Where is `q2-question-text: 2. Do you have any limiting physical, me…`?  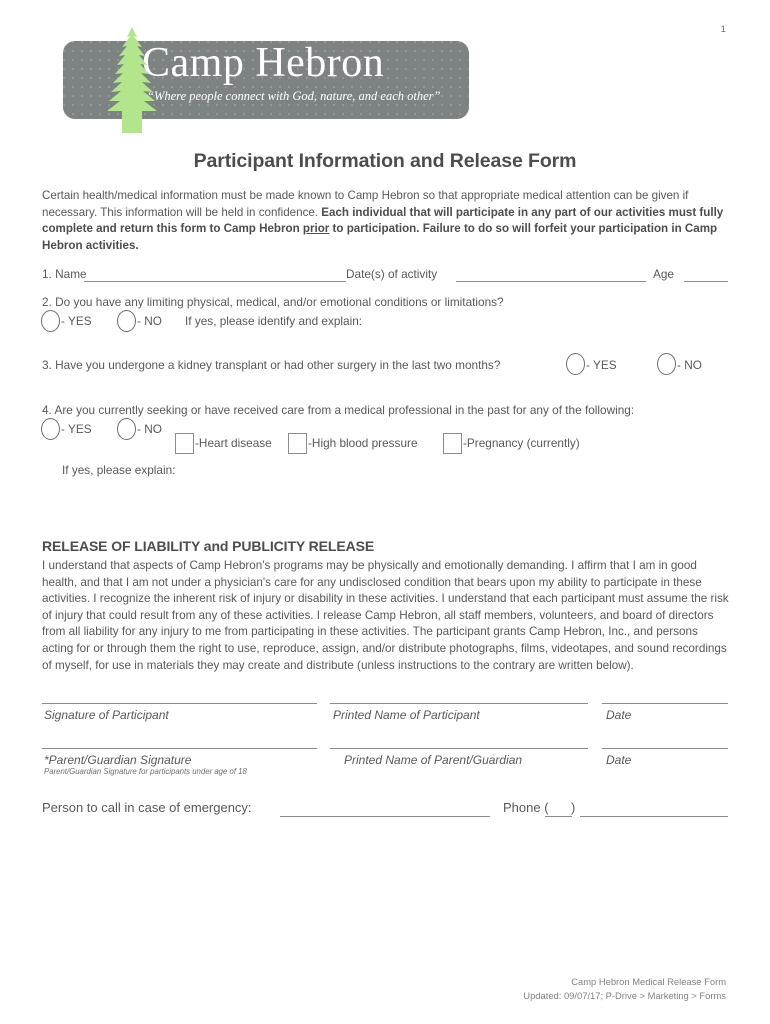
q2-question-text: 2. Do you have any limiting physical, me… is located at coordinates (273, 302).